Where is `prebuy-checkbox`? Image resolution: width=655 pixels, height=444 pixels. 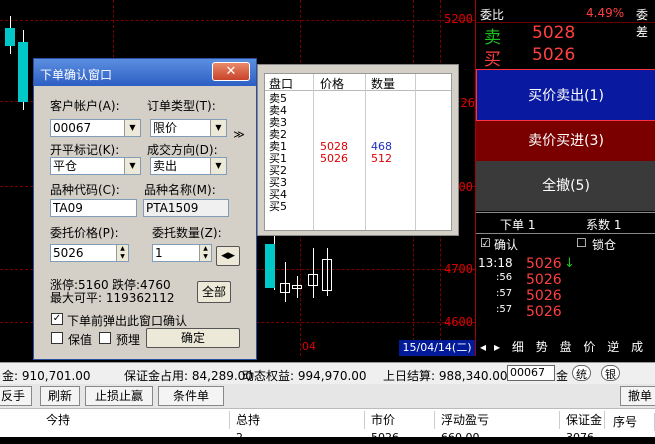 prebuy-checkbox is located at coordinates (105, 338).